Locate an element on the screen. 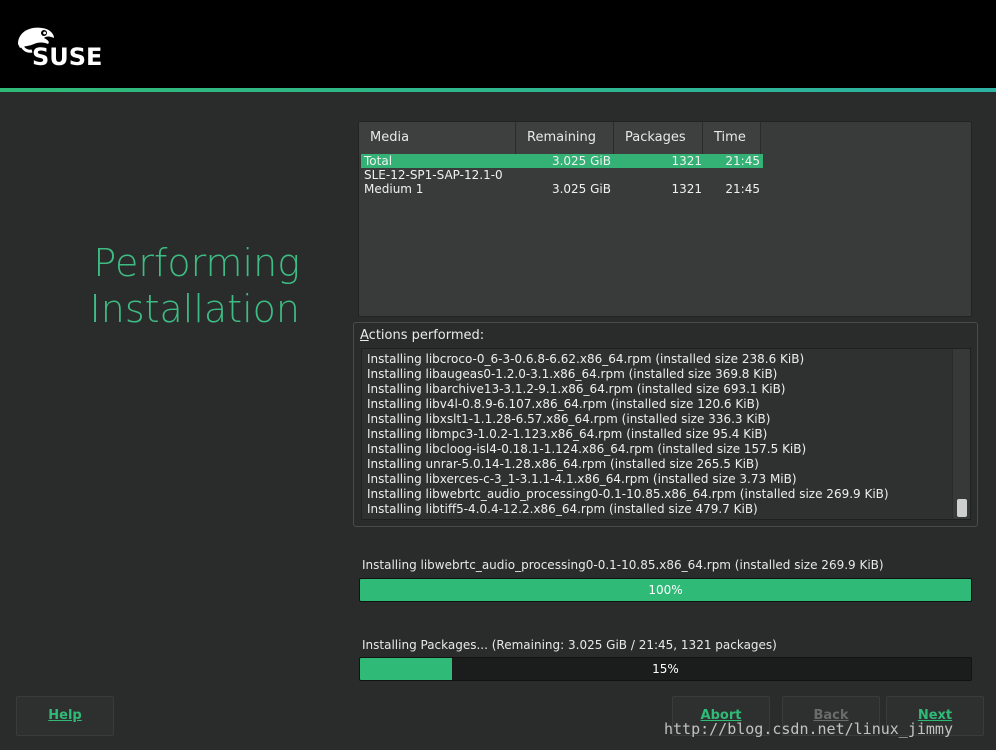  log-scrollbar-thumb is located at coordinates (962, 508).